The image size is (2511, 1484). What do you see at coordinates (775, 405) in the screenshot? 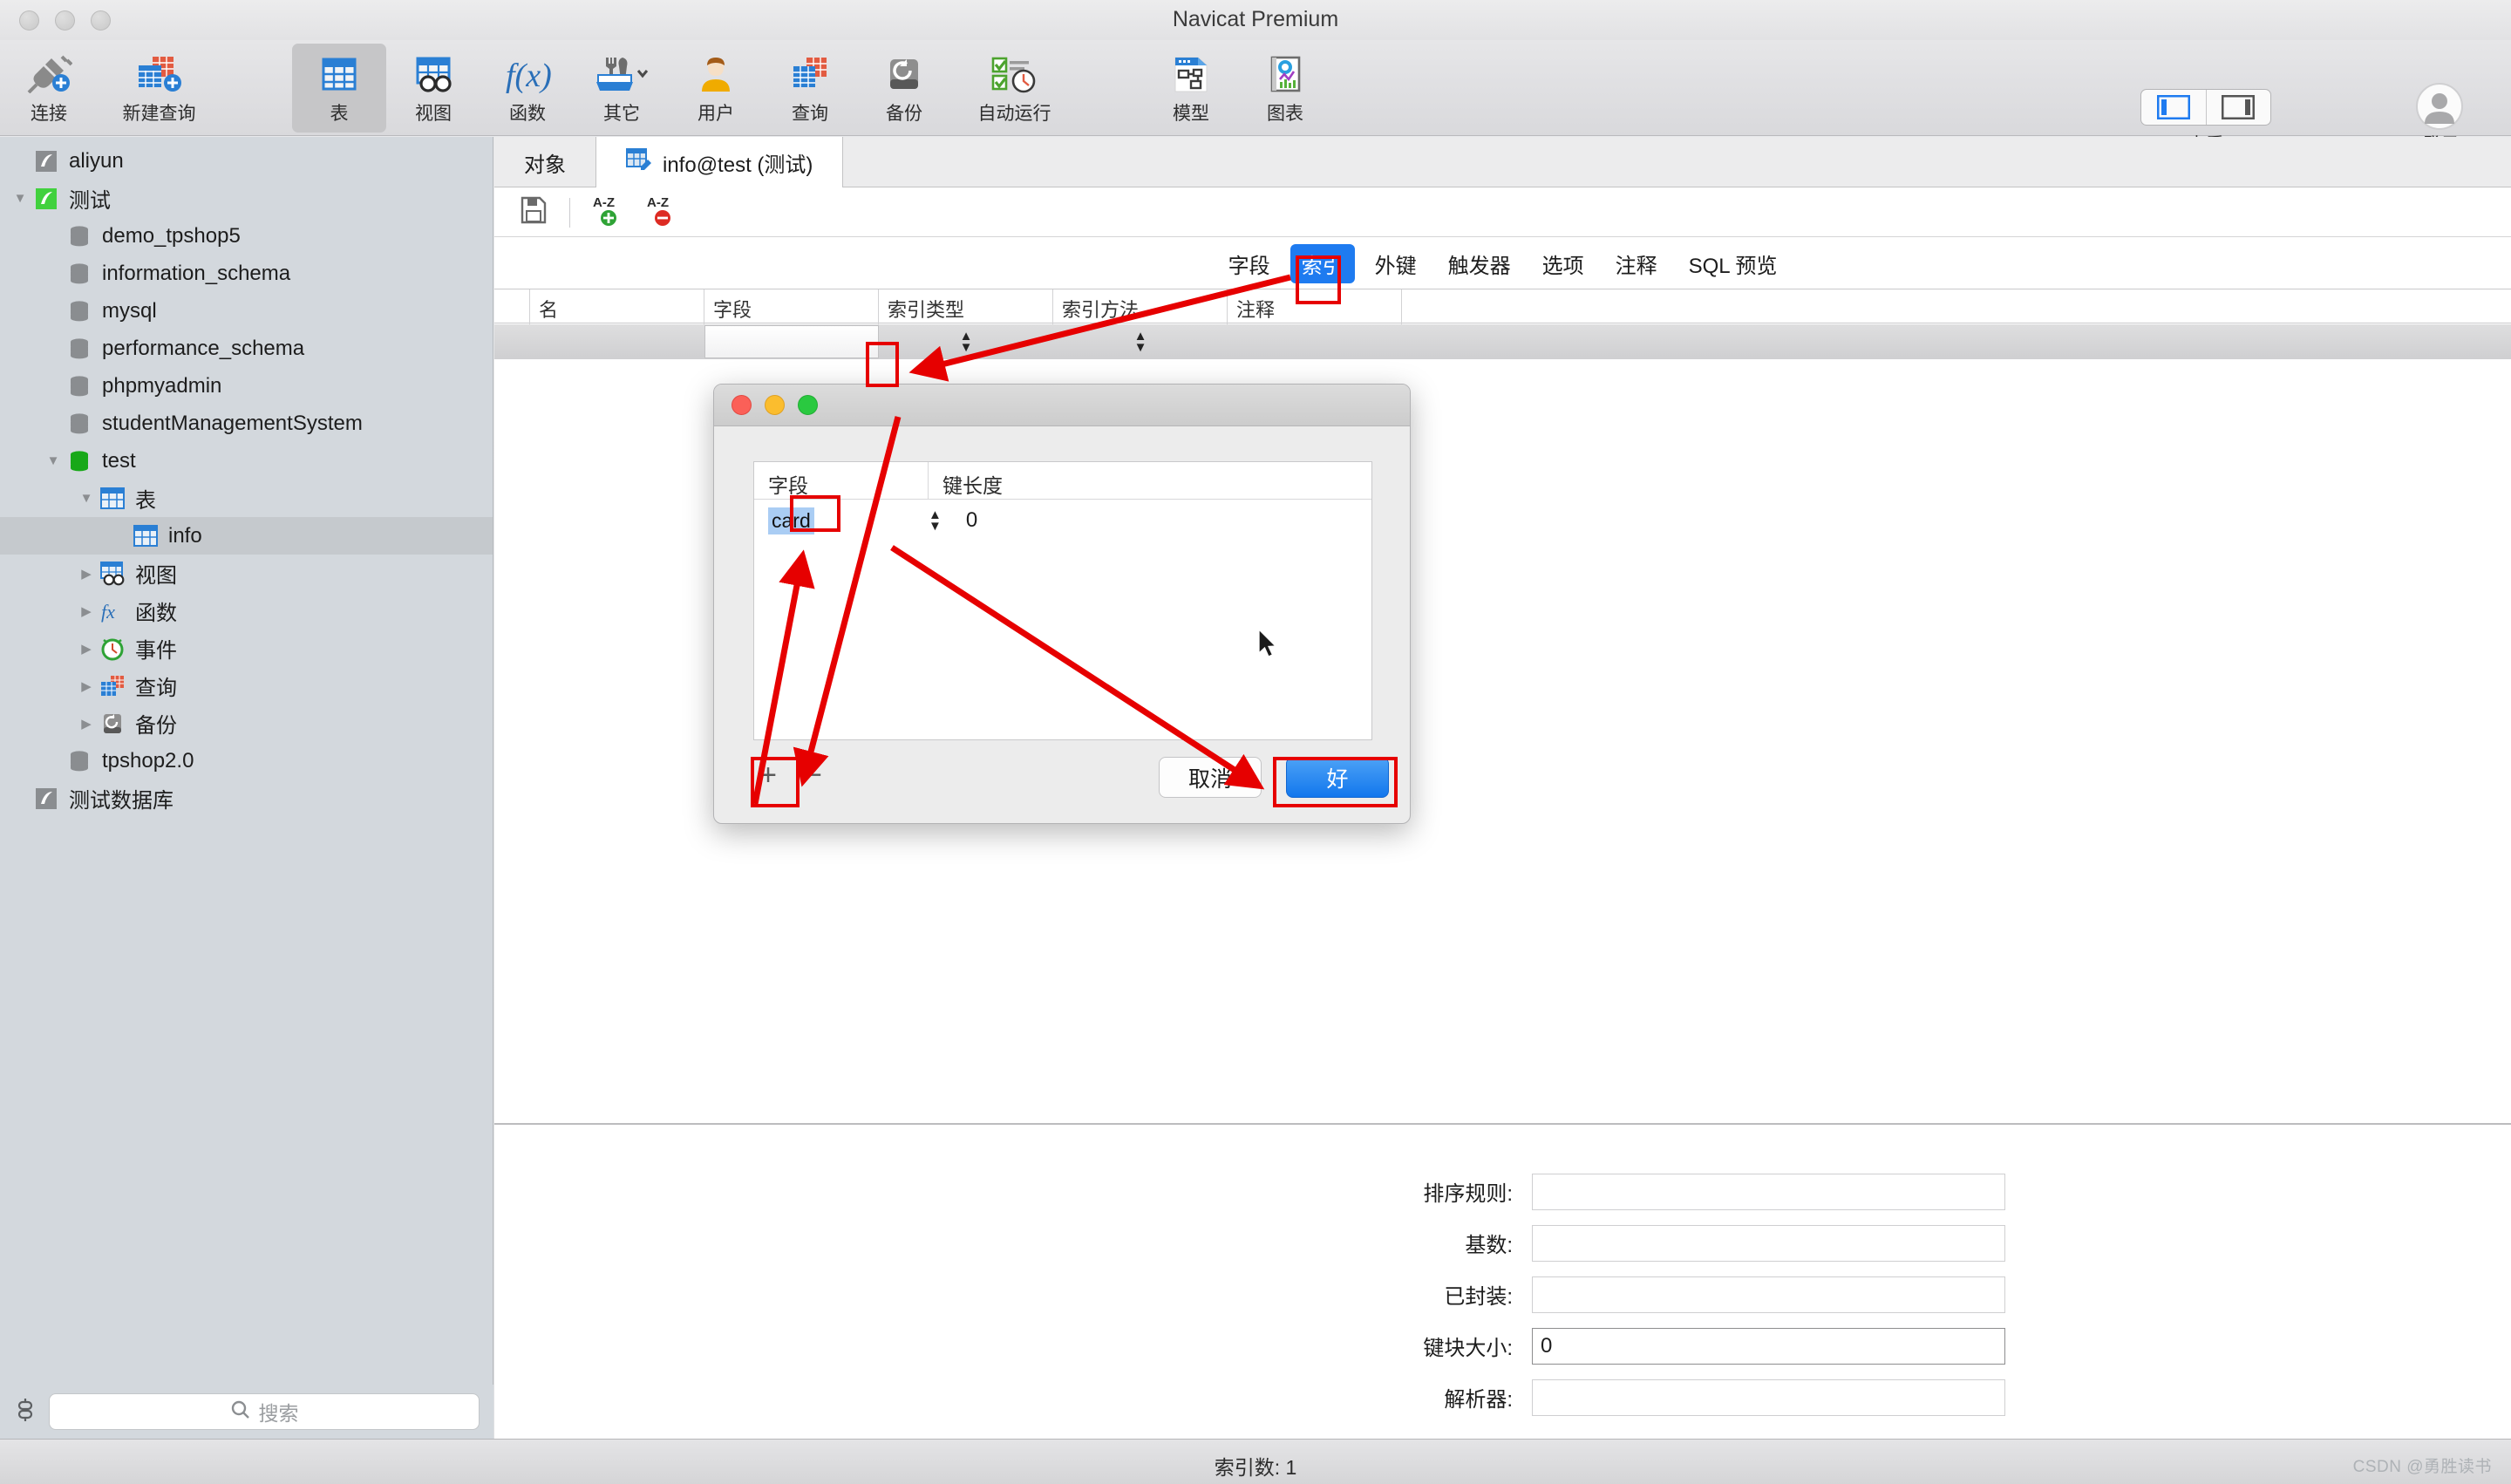
I see `dialog-minimize-button` at bounding box center [775, 405].